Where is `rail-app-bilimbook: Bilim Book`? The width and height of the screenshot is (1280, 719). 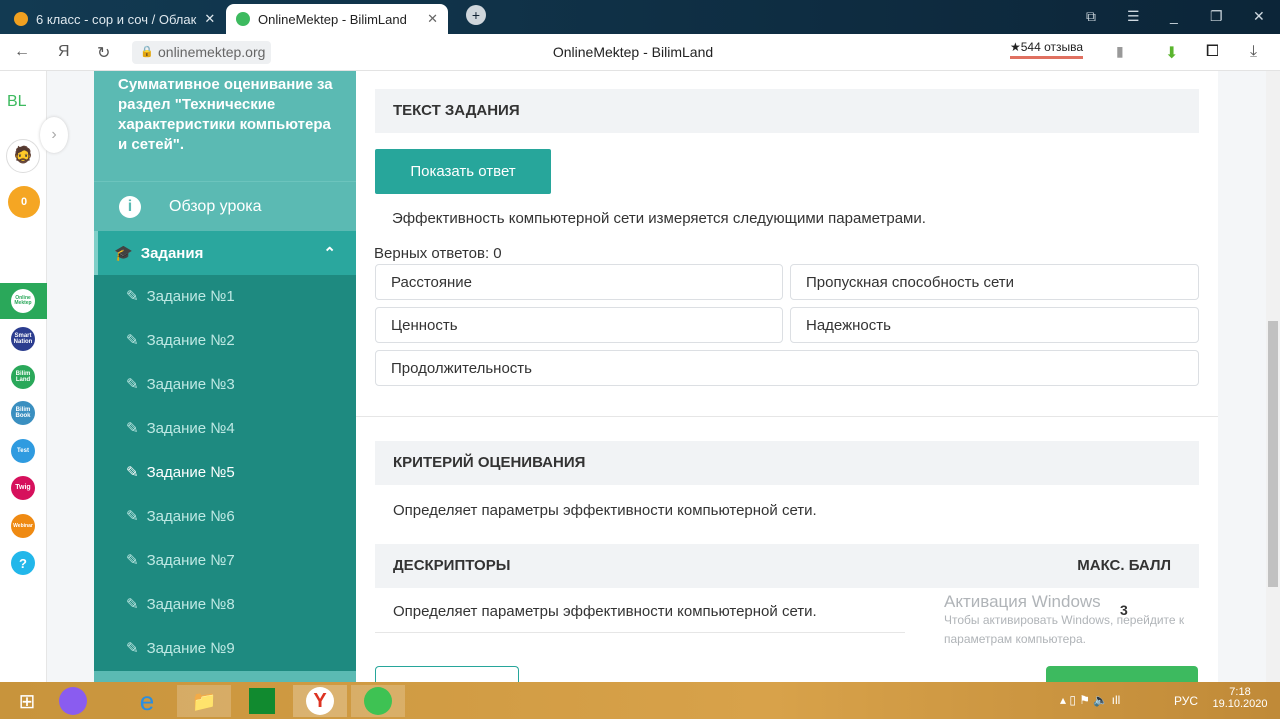
rail-app-bilimbook: Bilim Book is located at coordinates (23, 413).